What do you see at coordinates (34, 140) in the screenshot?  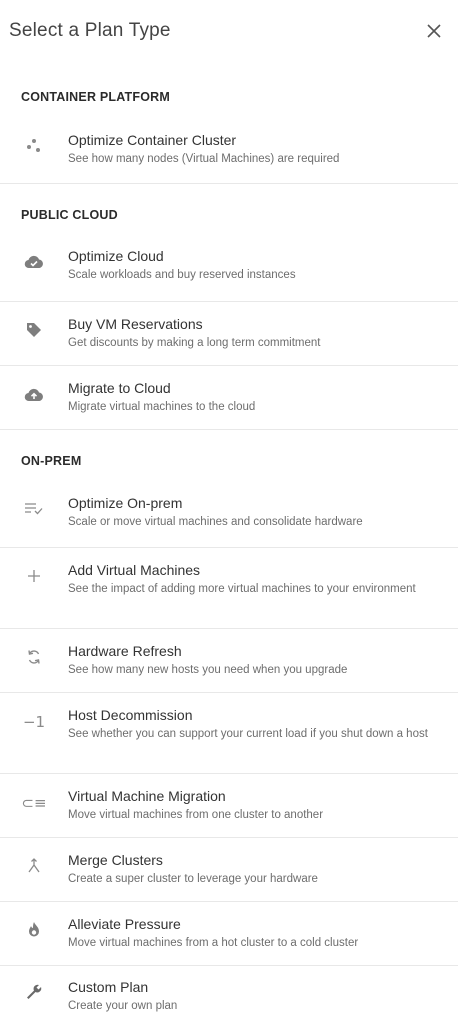 I see `container-nodes-icon` at bounding box center [34, 140].